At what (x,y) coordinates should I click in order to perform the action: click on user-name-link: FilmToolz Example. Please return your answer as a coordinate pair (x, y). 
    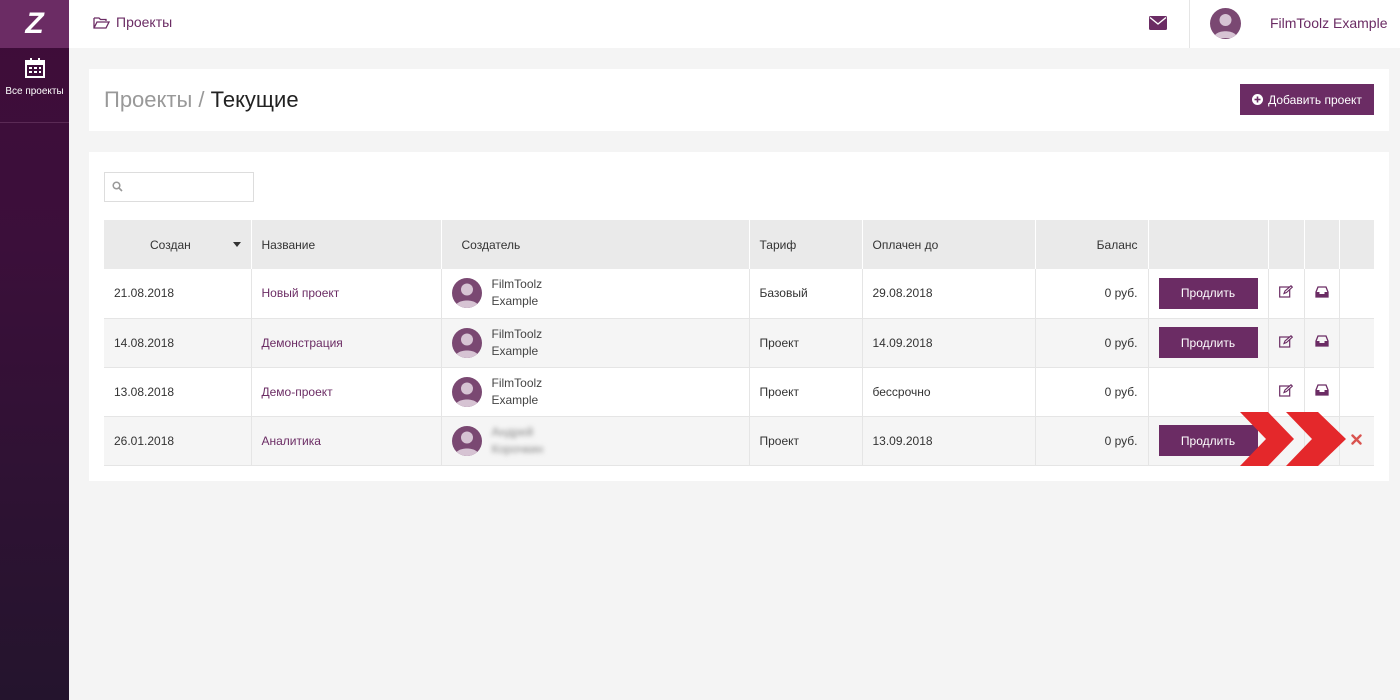
    Looking at the image, I should click on (1328, 23).